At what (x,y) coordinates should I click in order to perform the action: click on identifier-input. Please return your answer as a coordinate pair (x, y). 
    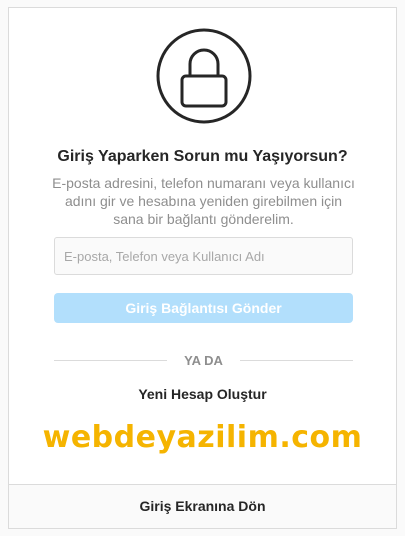
    Looking at the image, I should click on (203, 256).